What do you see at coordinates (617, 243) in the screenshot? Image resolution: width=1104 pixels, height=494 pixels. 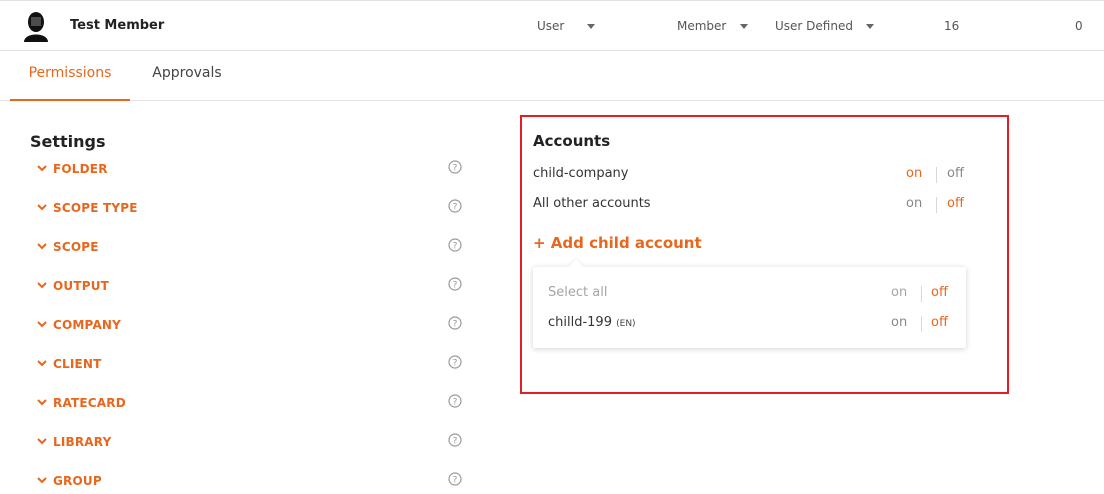 I see `add-child-account-button: + Add child account` at bounding box center [617, 243].